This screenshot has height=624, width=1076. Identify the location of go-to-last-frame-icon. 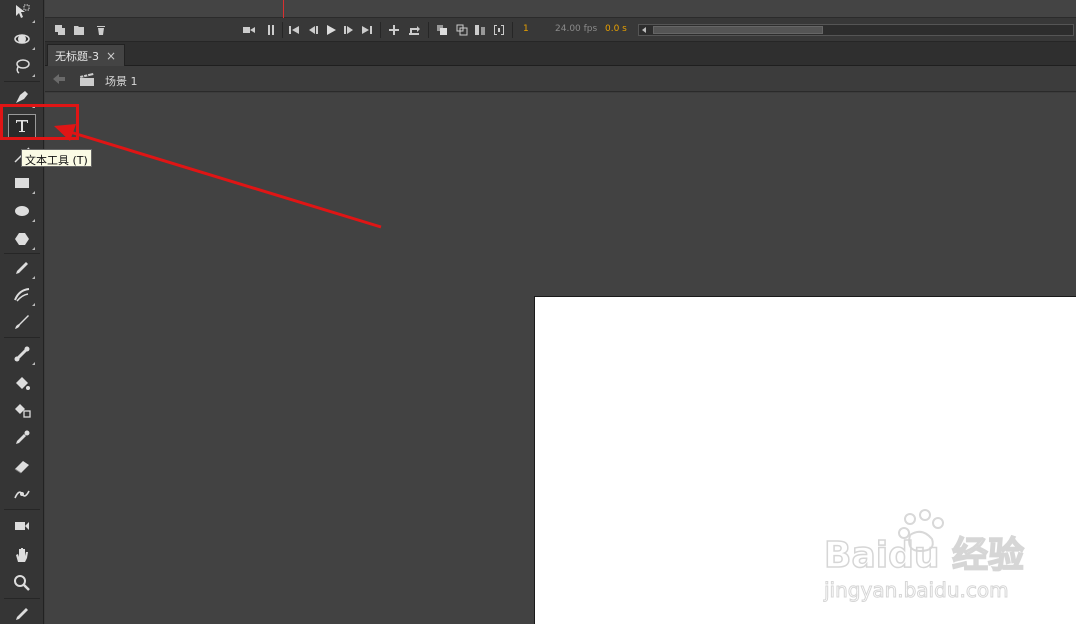
(367, 30).